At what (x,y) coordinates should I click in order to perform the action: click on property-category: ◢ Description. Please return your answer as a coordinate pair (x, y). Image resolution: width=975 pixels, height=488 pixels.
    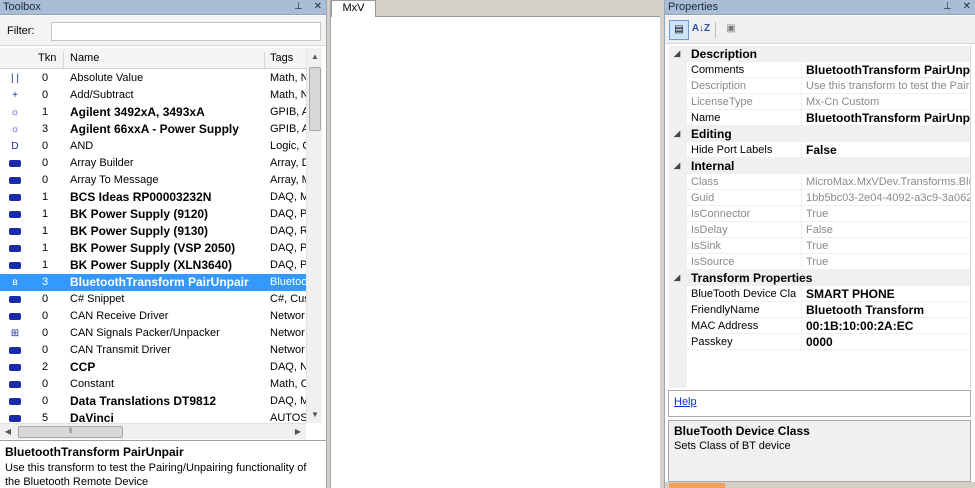
    Looking at the image, I should click on (819, 54).